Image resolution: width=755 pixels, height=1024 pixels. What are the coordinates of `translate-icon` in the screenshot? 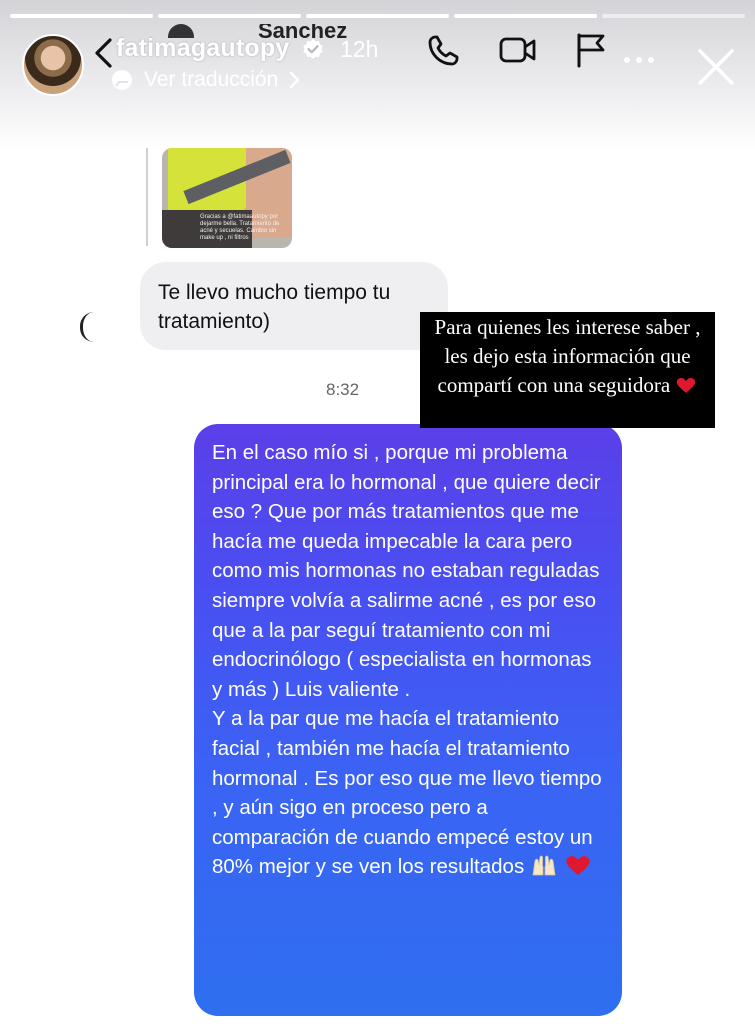 It's located at (122, 80).